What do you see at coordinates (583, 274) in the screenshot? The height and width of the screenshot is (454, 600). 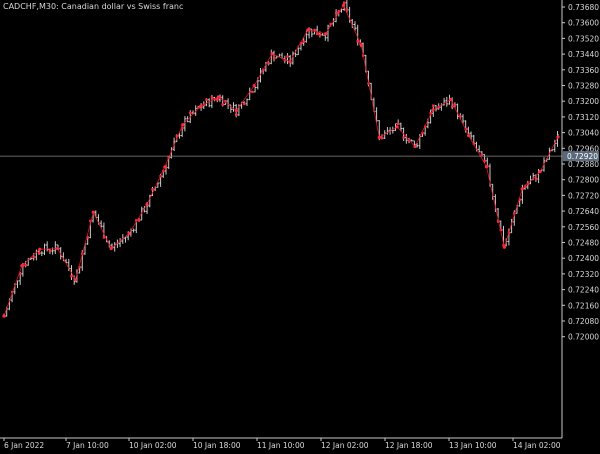 I see `price-tick-label: 0.72320` at bounding box center [583, 274].